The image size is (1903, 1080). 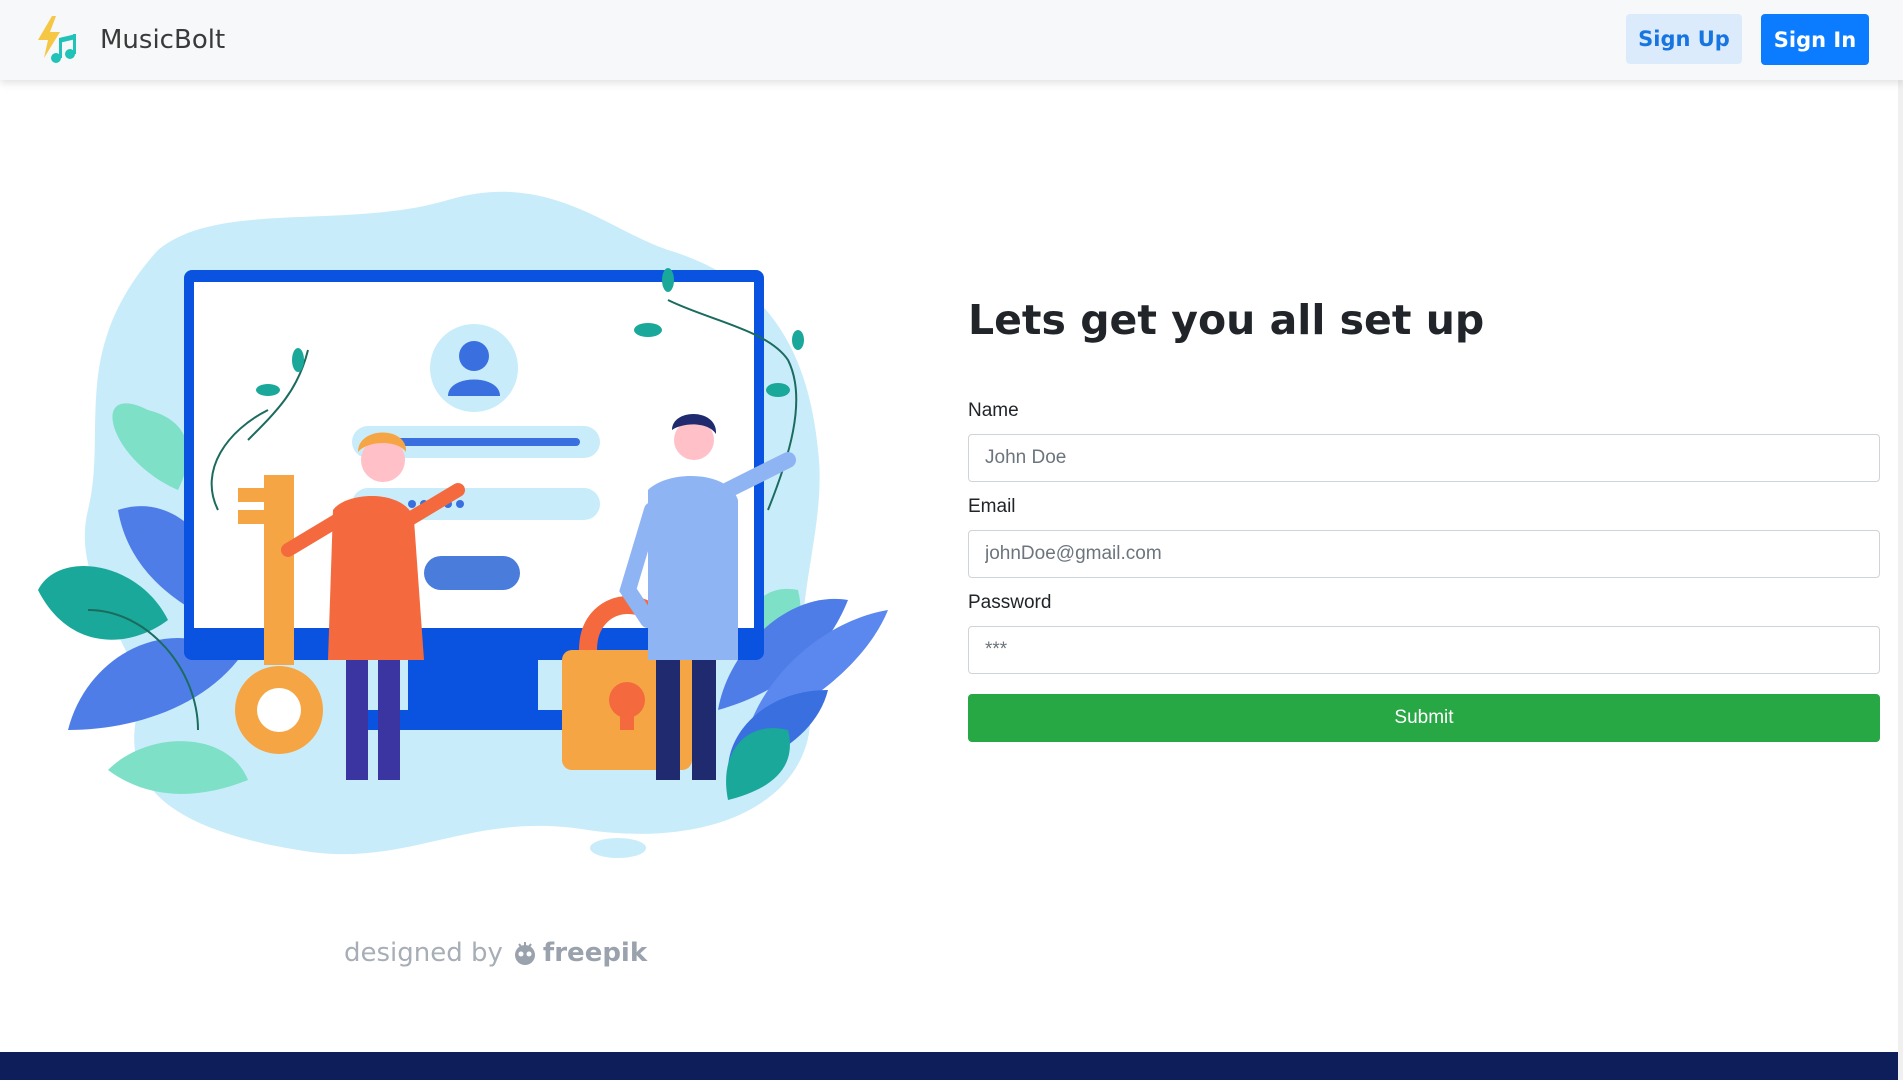 I want to click on credit-brand-name: freepik, so click(x=595, y=953).